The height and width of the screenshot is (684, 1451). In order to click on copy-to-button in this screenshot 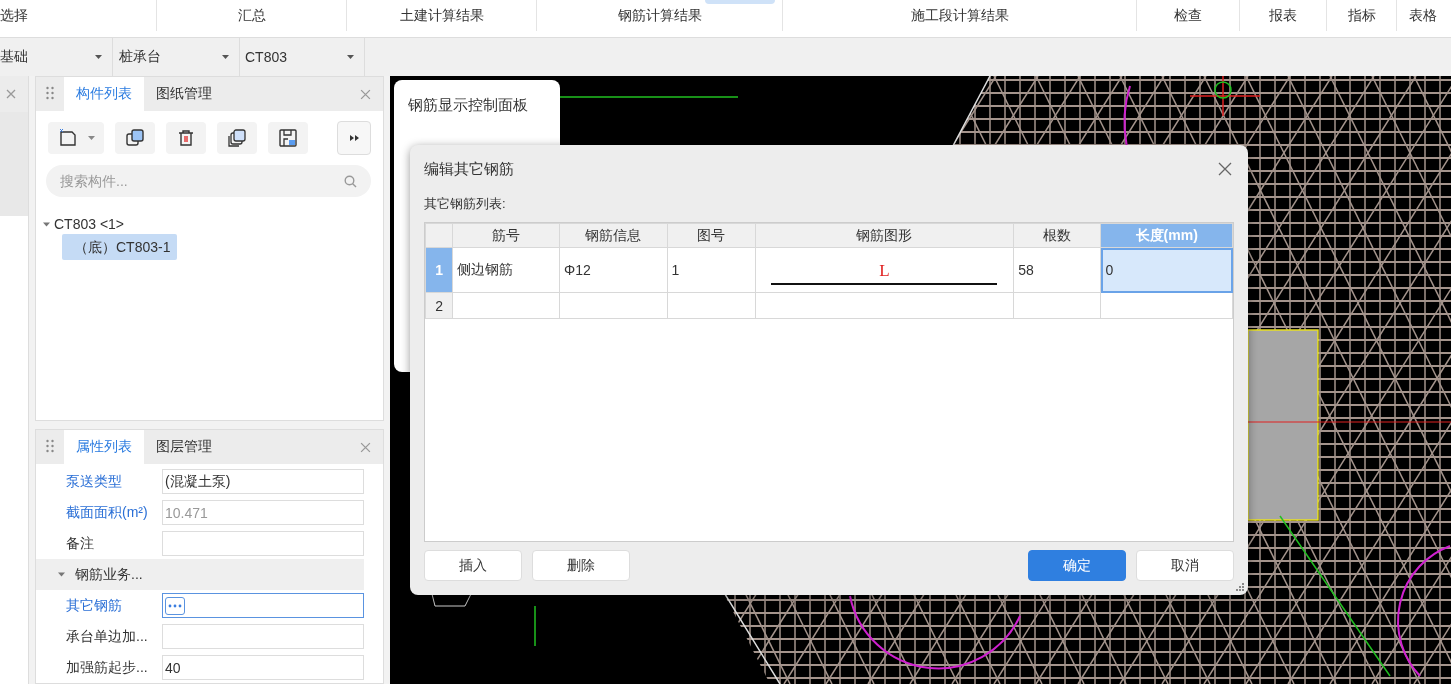, I will do `click(237, 138)`.